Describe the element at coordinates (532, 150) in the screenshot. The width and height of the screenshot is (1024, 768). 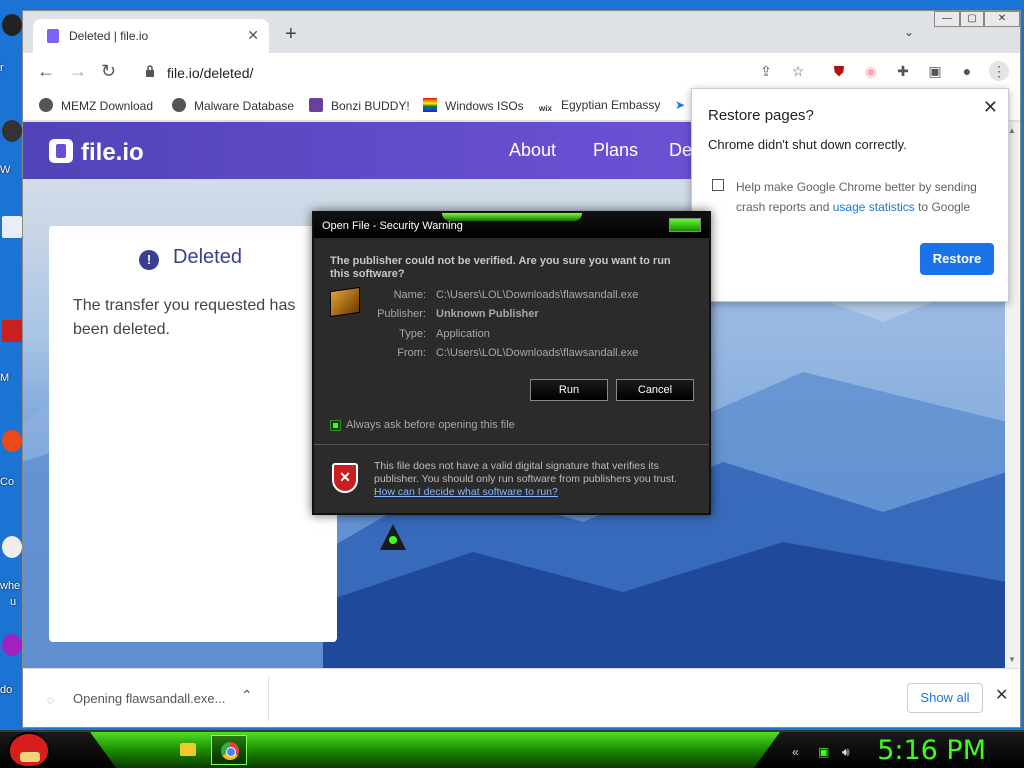
I see `nav-about: About` at that location.